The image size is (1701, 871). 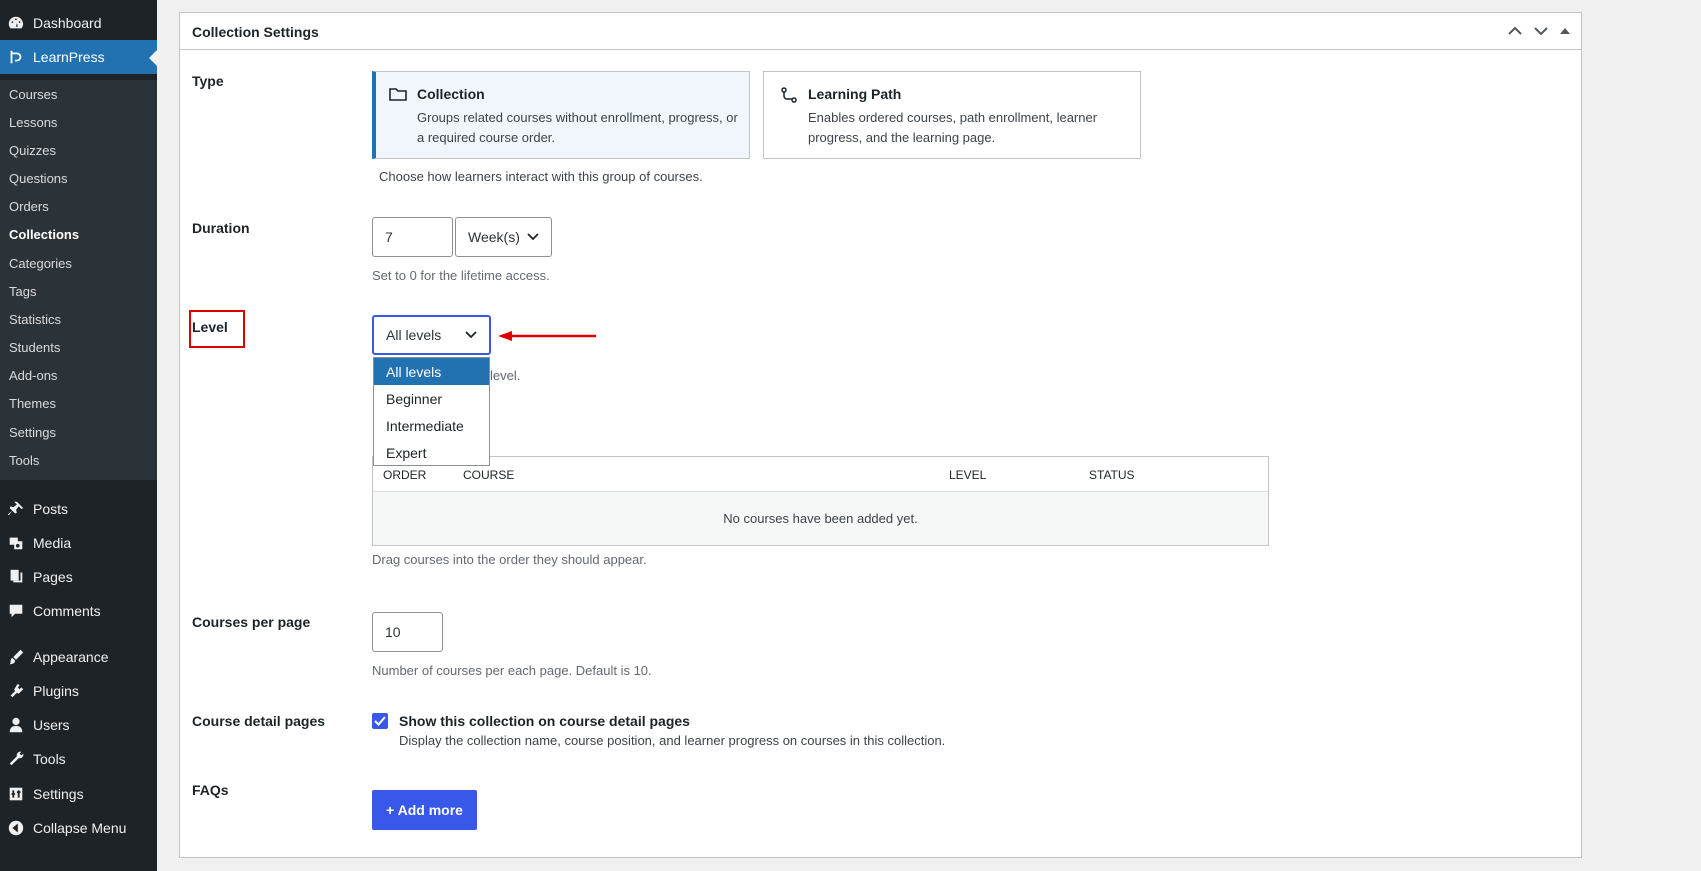 I want to click on duration-unit-value: Week(s), so click(x=494, y=237).